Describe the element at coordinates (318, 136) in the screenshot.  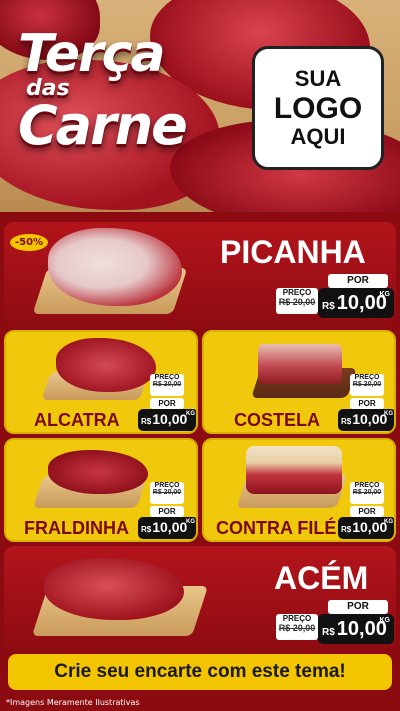
I see `logo-text-3: AQUI` at that location.